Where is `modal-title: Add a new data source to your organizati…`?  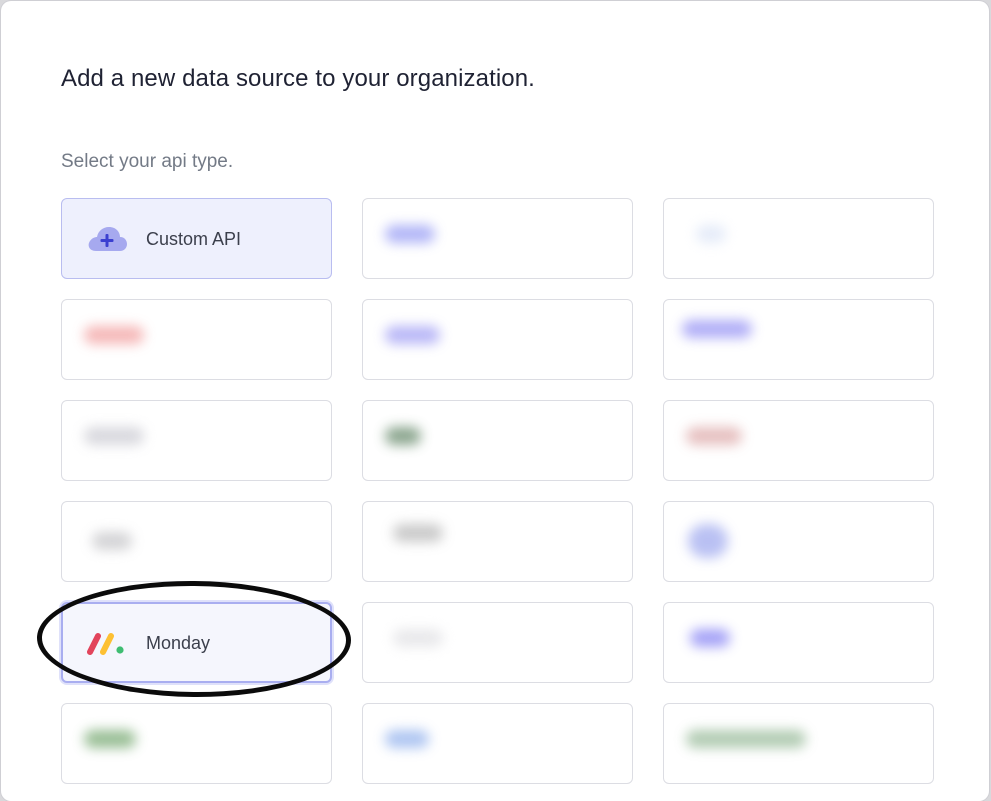 modal-title: Add a new data source to your organizati… is located at coordinates (298, 78).